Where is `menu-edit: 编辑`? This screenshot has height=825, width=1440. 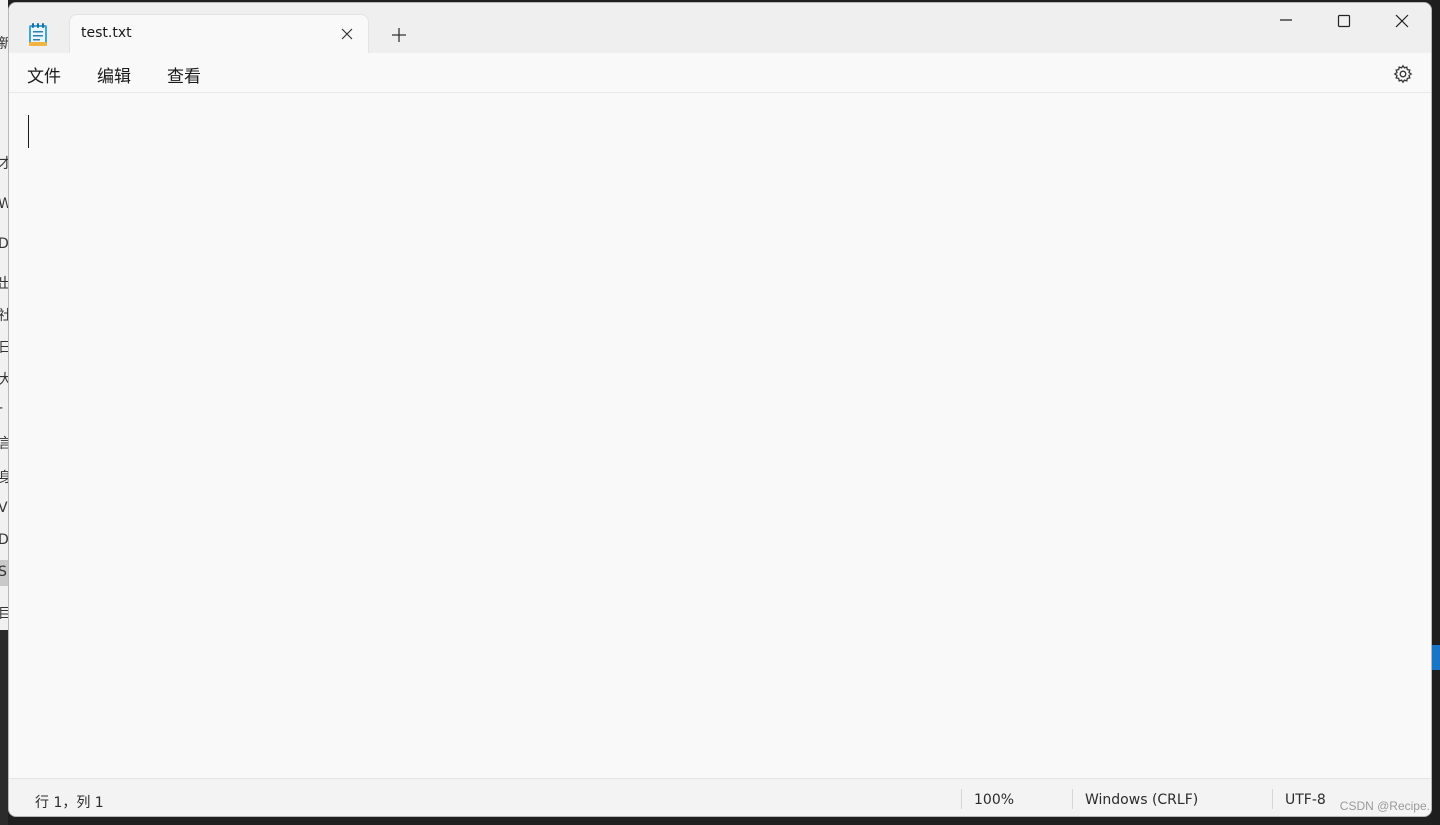
menu-edit: 编辑 is located at coordinates (114, 74).